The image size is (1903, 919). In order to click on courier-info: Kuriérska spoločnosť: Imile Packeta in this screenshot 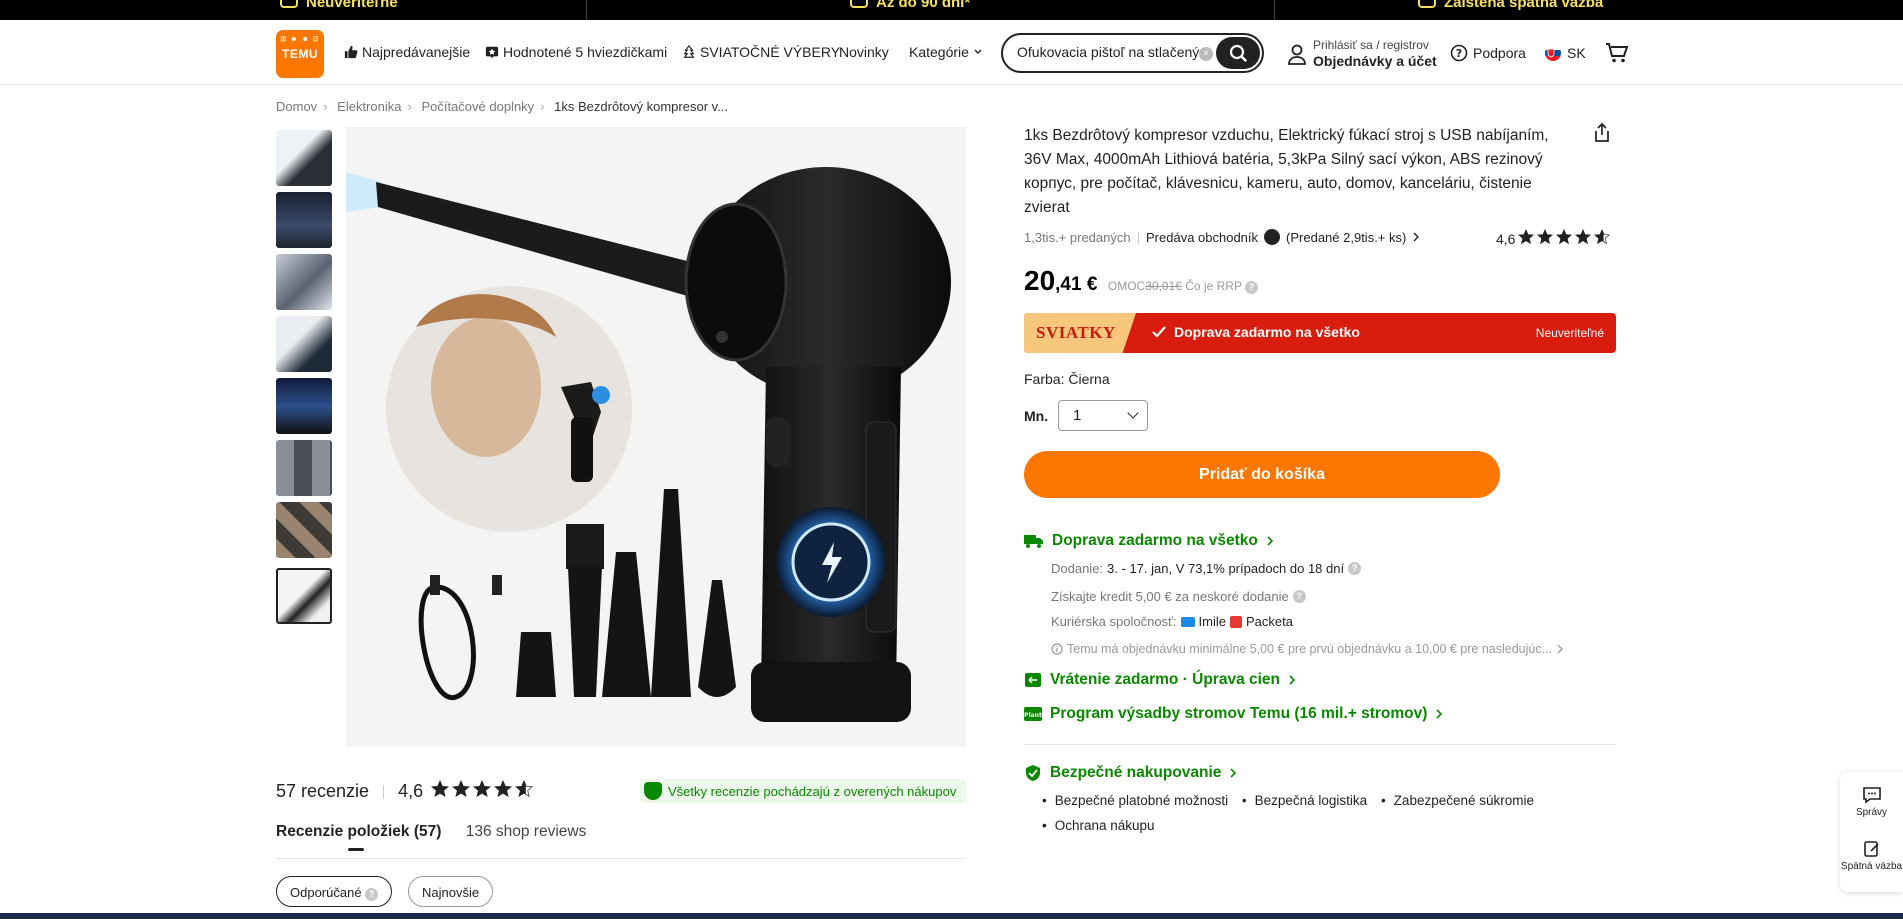, I will do `click(1172, 621)`.